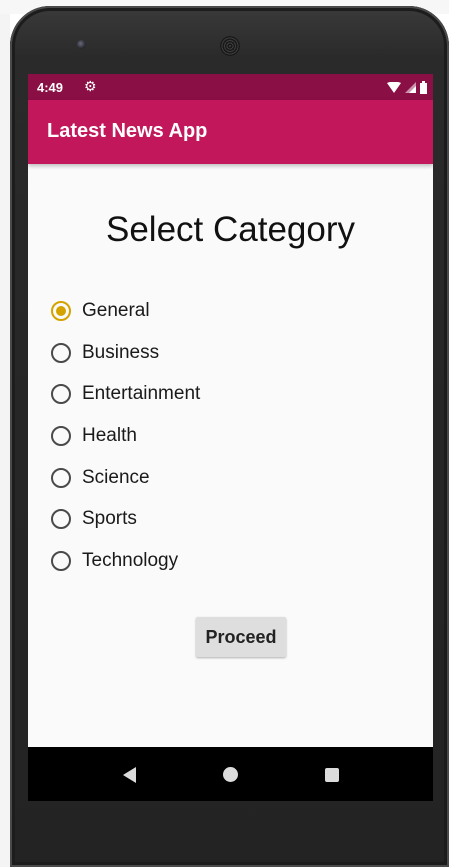 The image size is (449, 867). I want to click on category-radio-science: Science, so click(231, 478).